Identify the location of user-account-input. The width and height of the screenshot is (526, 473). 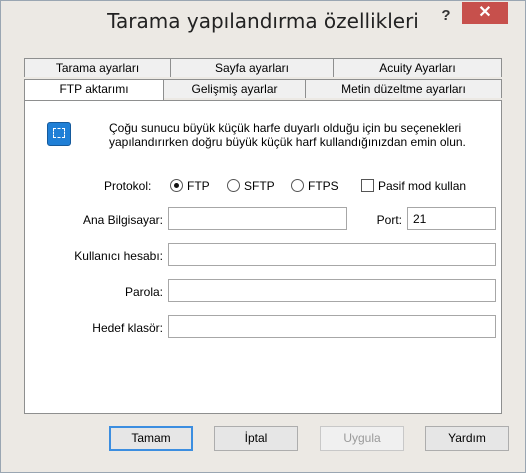
(332, 254).